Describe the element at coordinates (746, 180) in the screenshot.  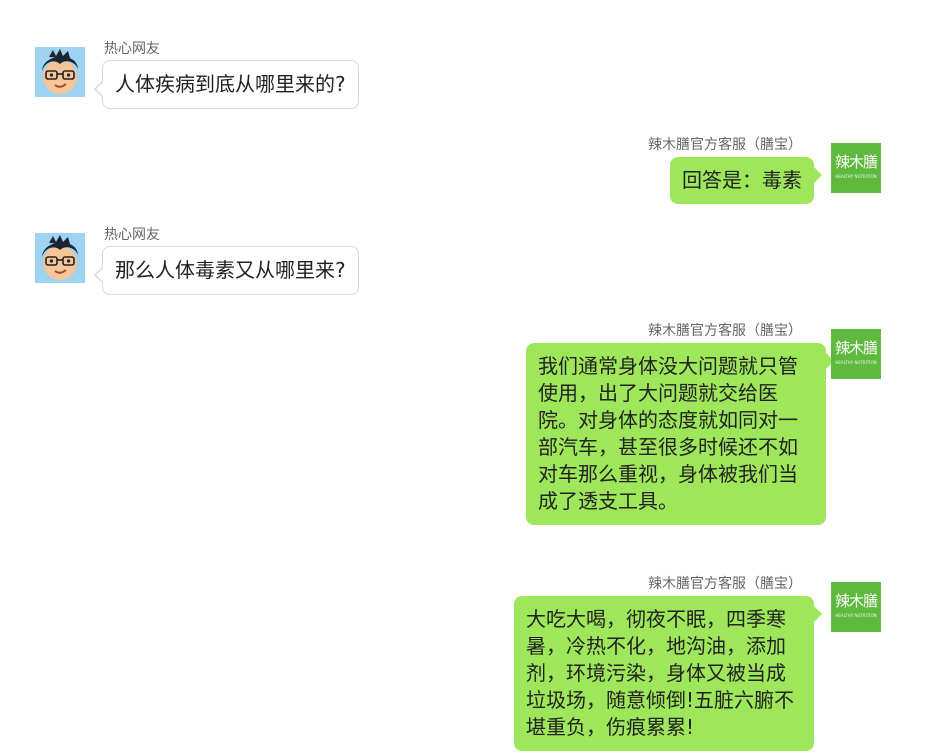
I see `outgoing-message-bubble: 回答是：毒素` at that location.